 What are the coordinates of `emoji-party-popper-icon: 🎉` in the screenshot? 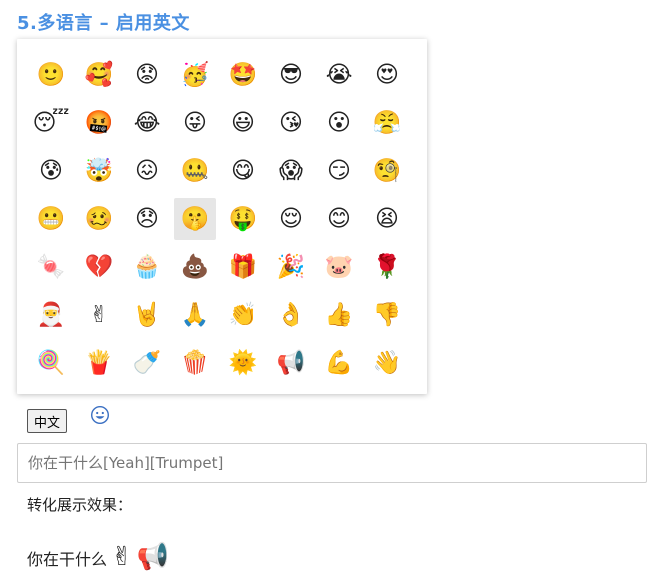 It's located at (291, 267).